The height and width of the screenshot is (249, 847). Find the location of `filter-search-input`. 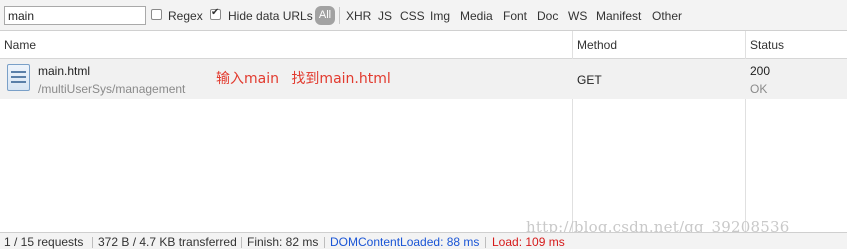

filter-search-input is located at coordinates (75, 15).